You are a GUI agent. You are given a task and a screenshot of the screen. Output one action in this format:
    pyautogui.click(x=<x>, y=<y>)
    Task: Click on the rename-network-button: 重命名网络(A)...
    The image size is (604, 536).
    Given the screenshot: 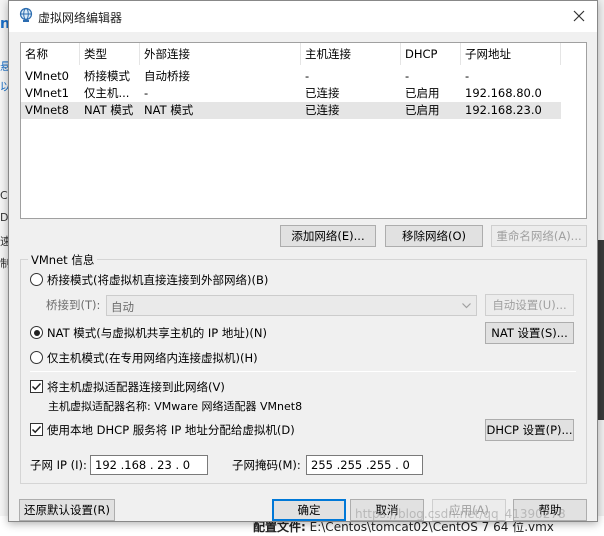 What is the action you would take?
    pyautogui.click(x=539, y=236)
    